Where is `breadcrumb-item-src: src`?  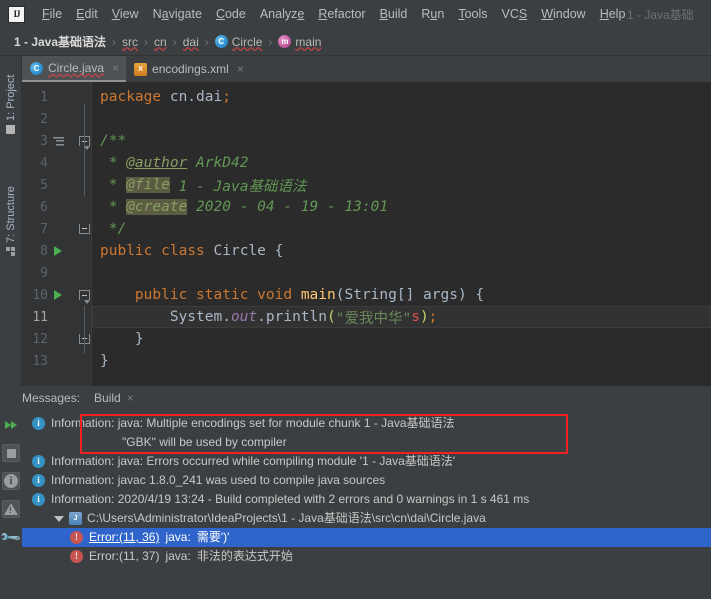
breadcrumb-item-src: src is located at coordinates (130, 42).